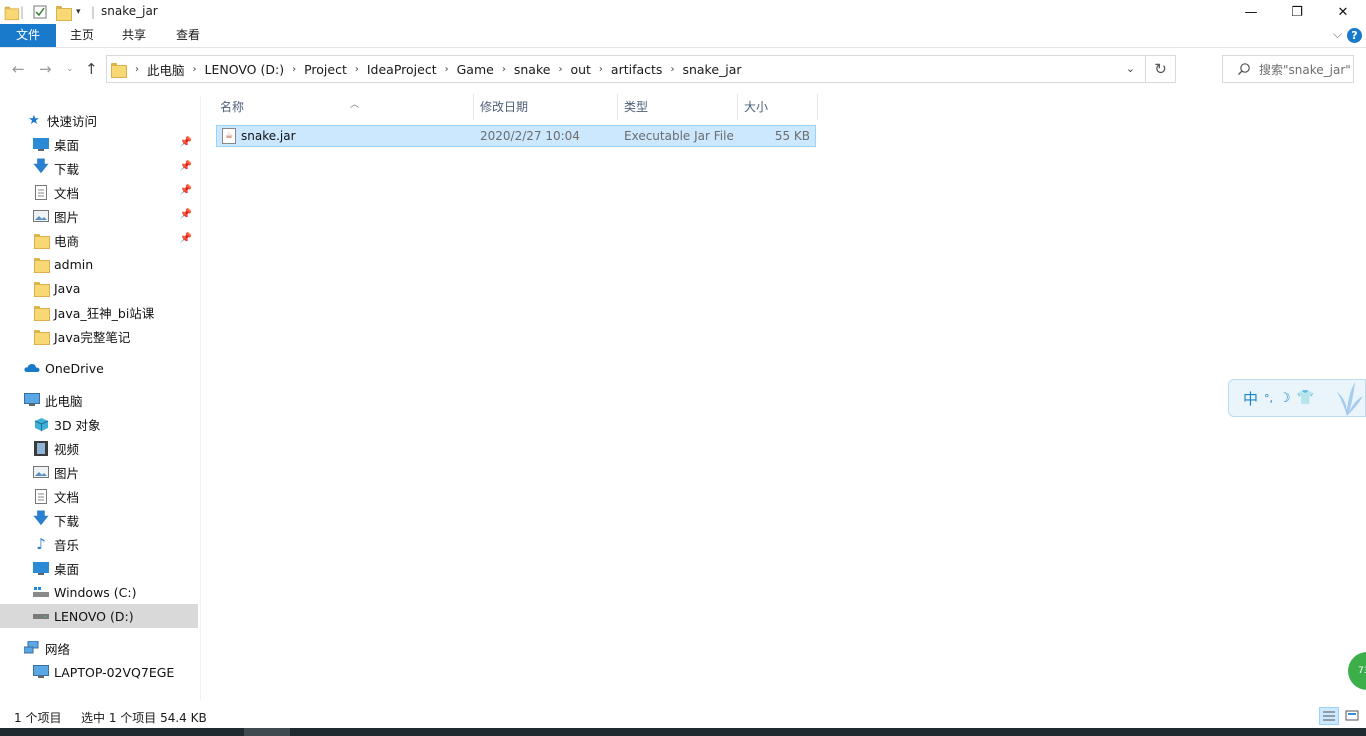 This screenshot has height=736, width=1366. I want to click on breadcrumb-game: Game, so click(475, 69).